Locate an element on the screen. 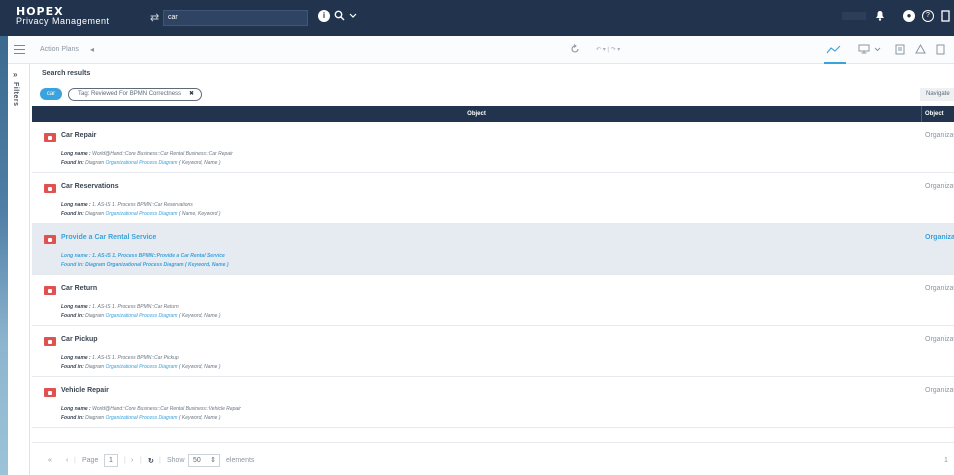 Image resolution: width=954 pixels, height=475 pixels. object-name-link: Car Pickup is located at coordinates (79, 339).